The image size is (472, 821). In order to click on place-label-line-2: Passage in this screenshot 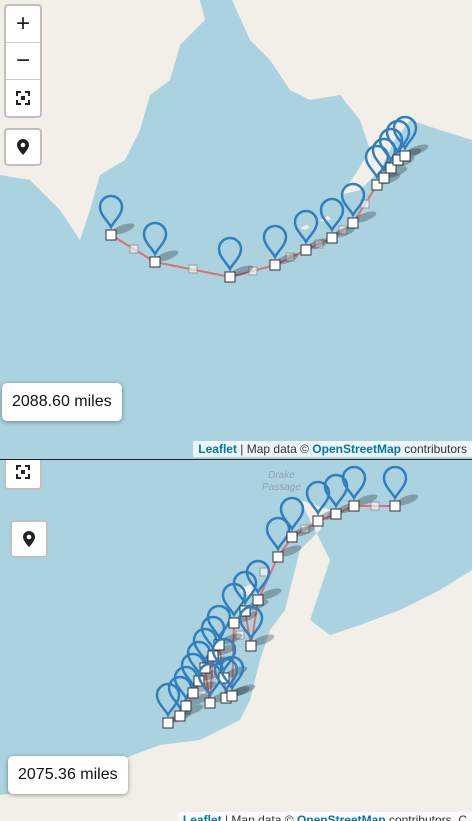, I will do `click(281, 487)`.